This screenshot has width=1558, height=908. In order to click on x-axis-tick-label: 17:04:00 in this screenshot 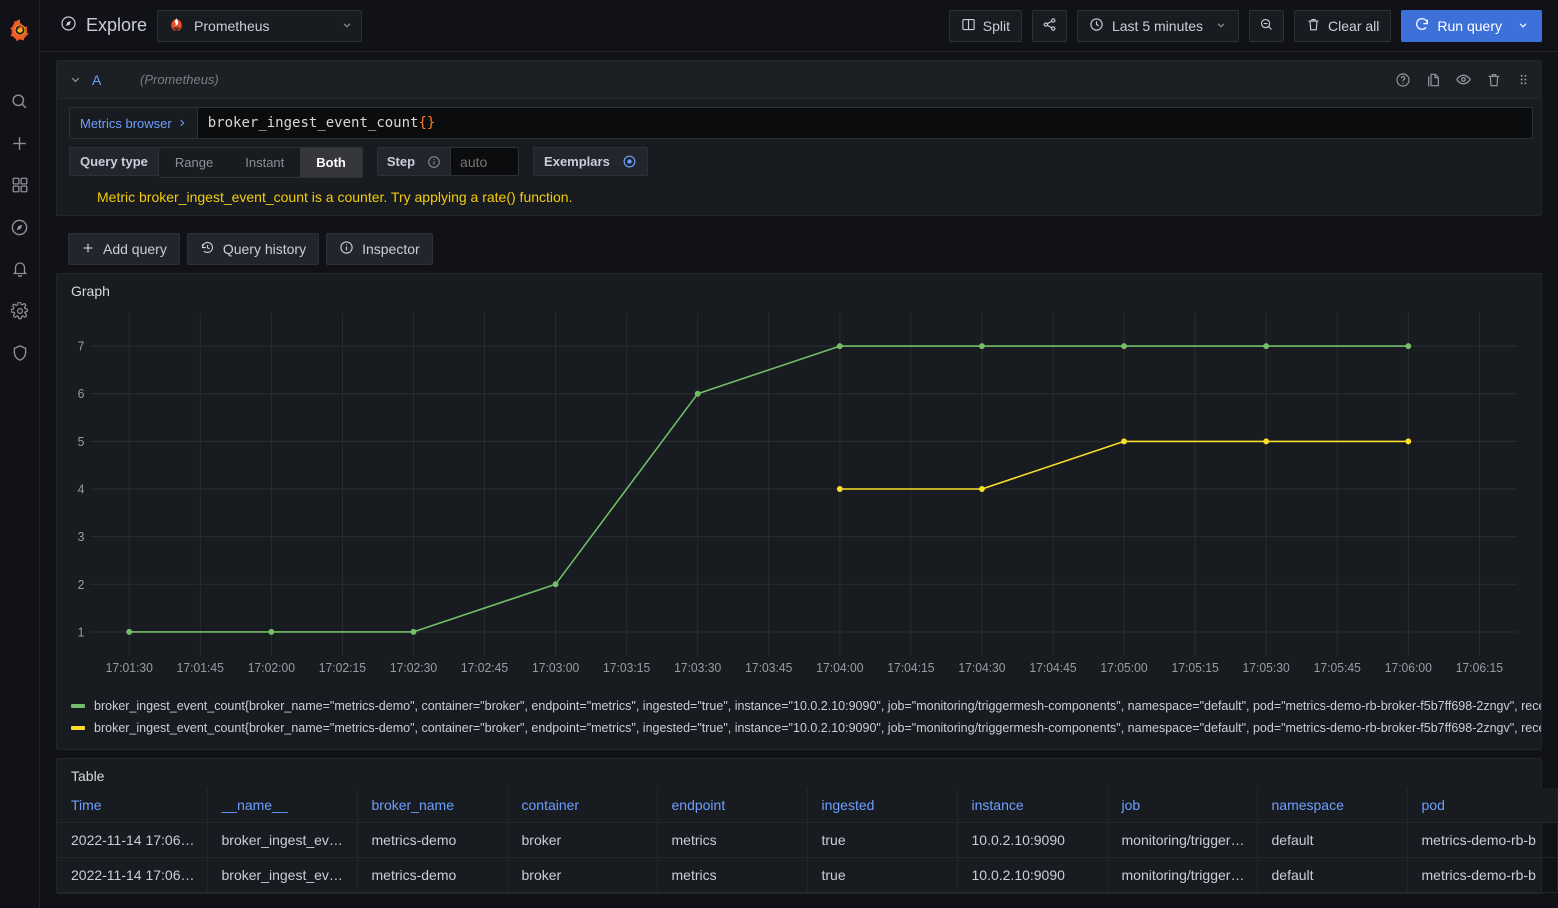, I will do `click(839, 668)`.